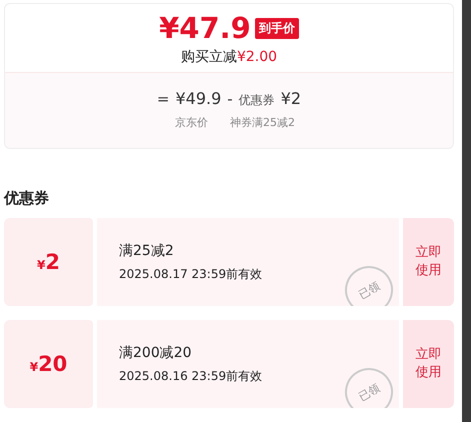  I want to click on price-tag: 到手价, so click(276, 28).